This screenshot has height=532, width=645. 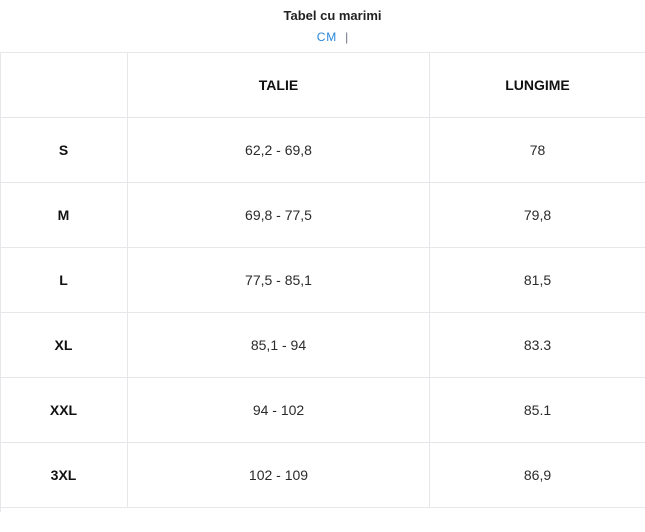 I want to click on column-header-lungime: LUNGIME, so click(x=537, y=85).